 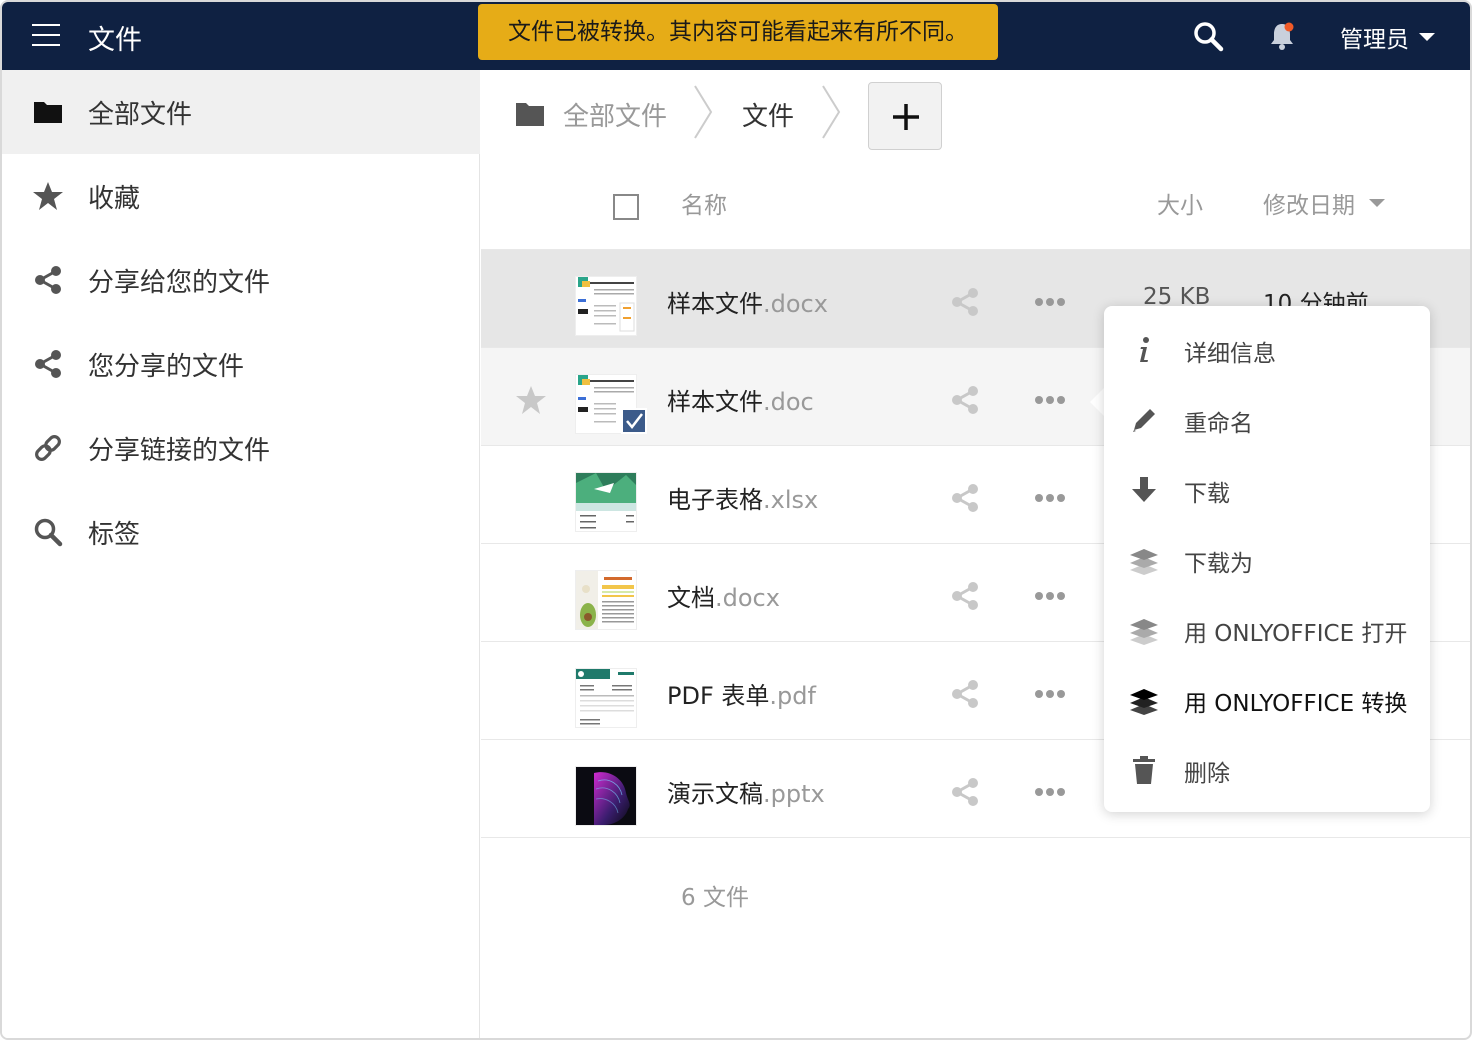 What do you see at coordinates (1267, 489) in the screenshot?
I see `menu-item-download: 下载` at bounding box center [1267, 489].